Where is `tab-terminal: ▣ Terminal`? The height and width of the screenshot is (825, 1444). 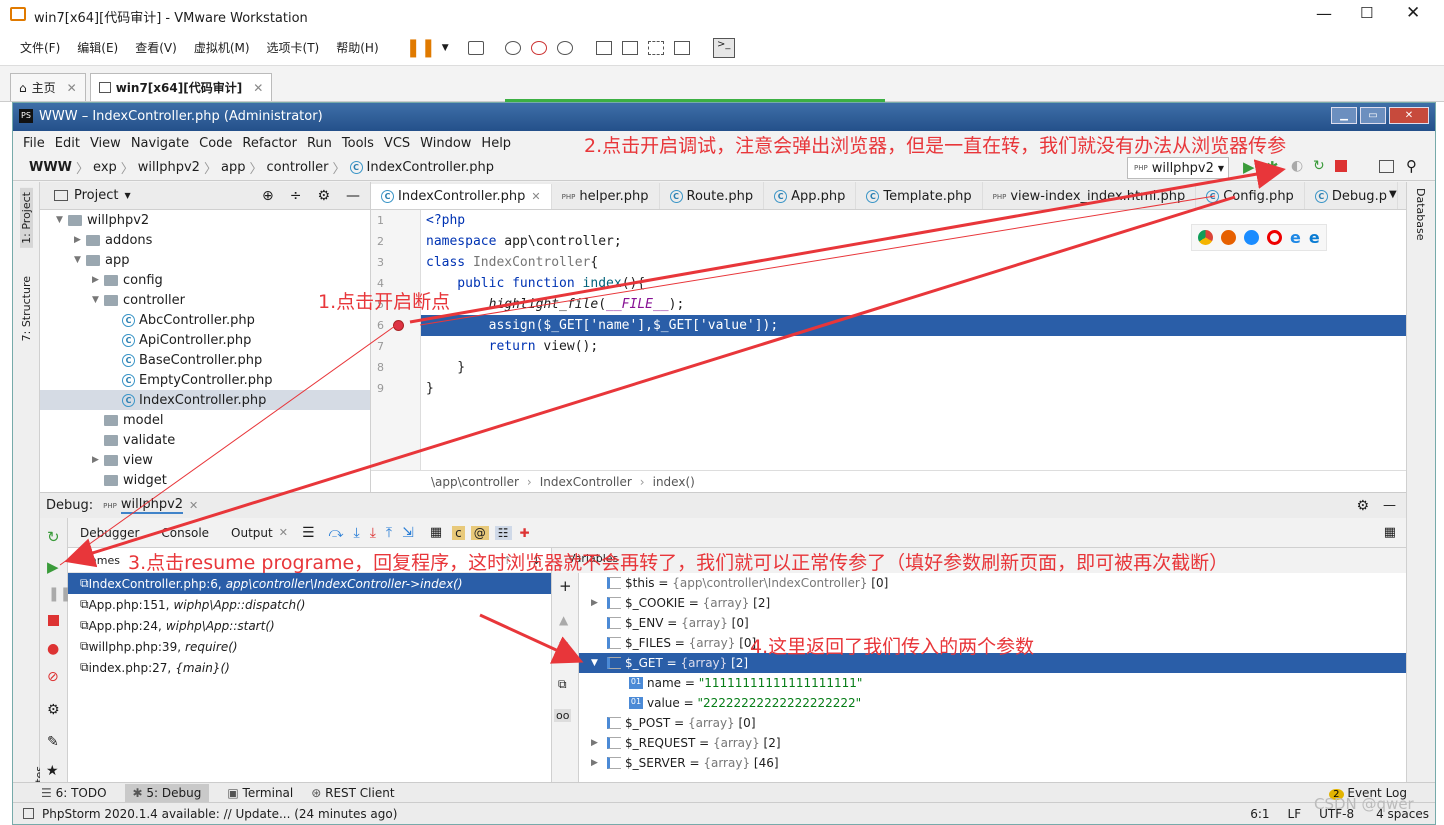 tab-terminal: ▣ Terminal is located at coordinates (260, 793).